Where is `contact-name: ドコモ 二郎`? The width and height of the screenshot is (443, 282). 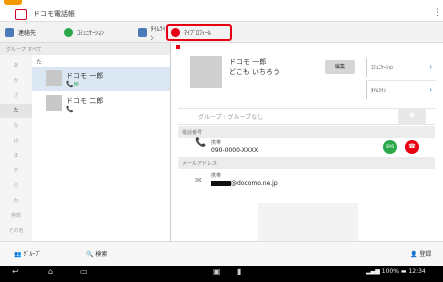
contact-name: ドコモ 二郎 is located at coordinates (85, 101).